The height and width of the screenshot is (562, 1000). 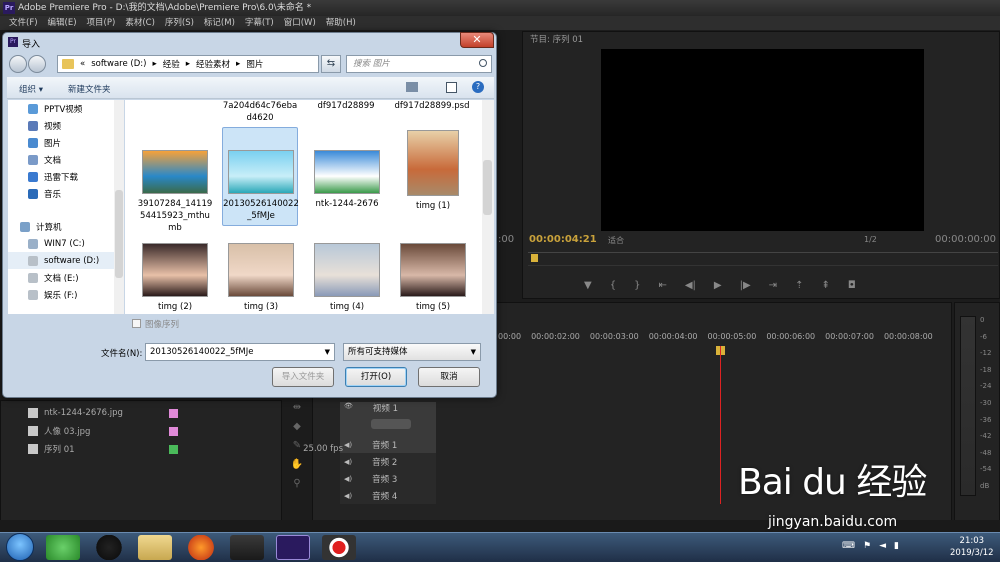 What do you see at coordinates (153, 413) in the screenshot?
I see `project-item: ntk-1244-2676.jpg` at bounding box center [153, 413].